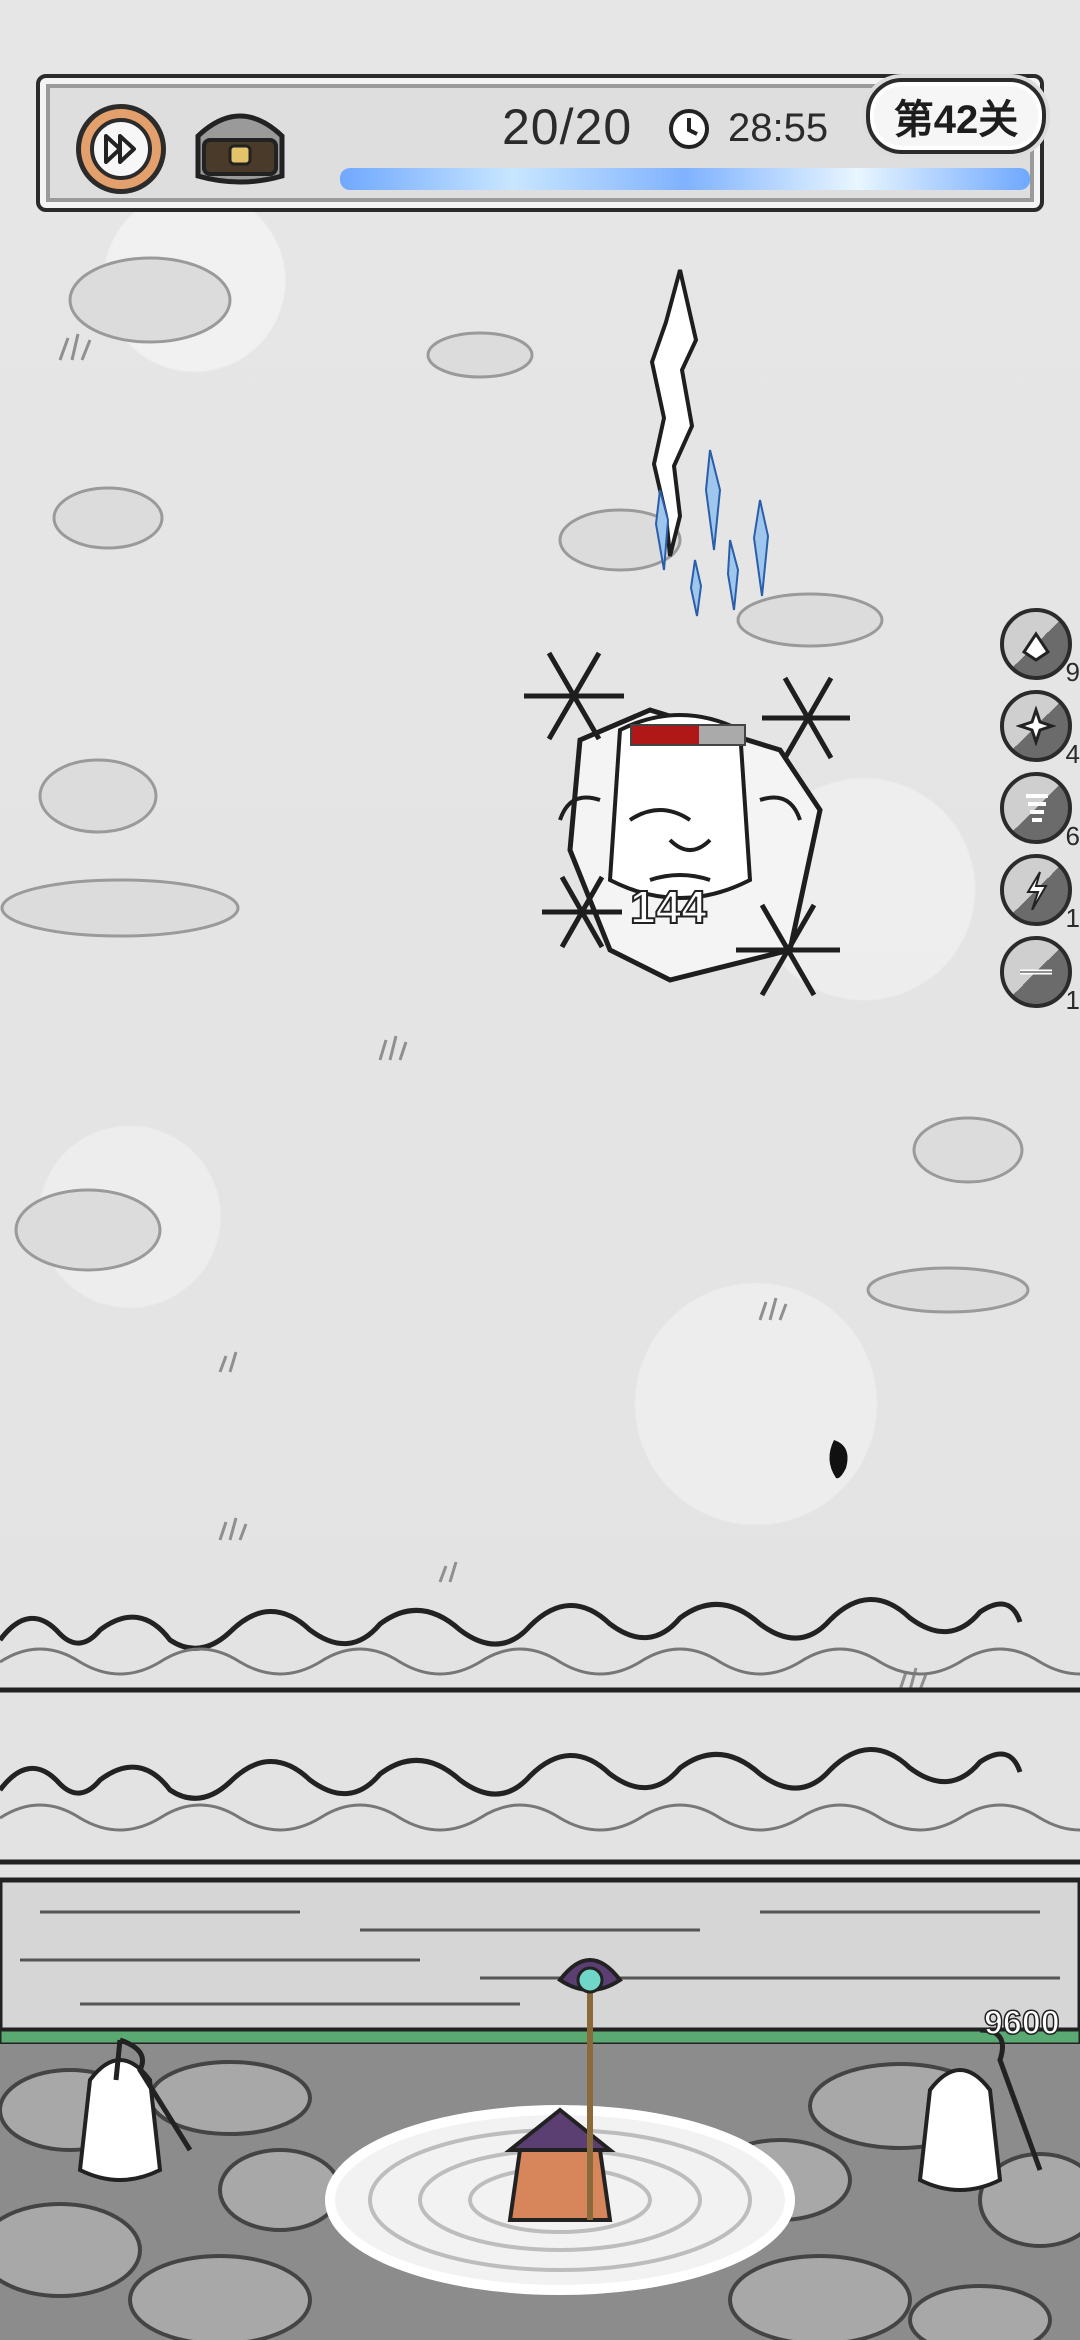 The width and height of the screenshot is (1080, 2340). What do you see at coordinates (1036, 726) in the screenshot?
I see `frost-burst-icon` at bounding box center [1036, 726].